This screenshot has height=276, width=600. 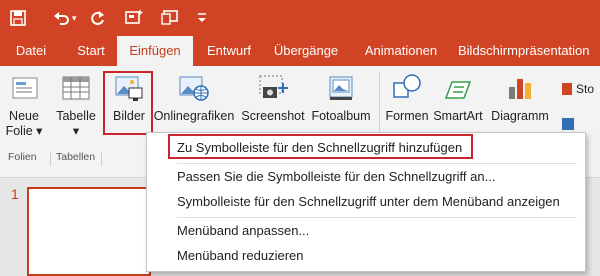 I want to click on online-pictures-label: Onlinegrafiken, so click(x=194, y=116).